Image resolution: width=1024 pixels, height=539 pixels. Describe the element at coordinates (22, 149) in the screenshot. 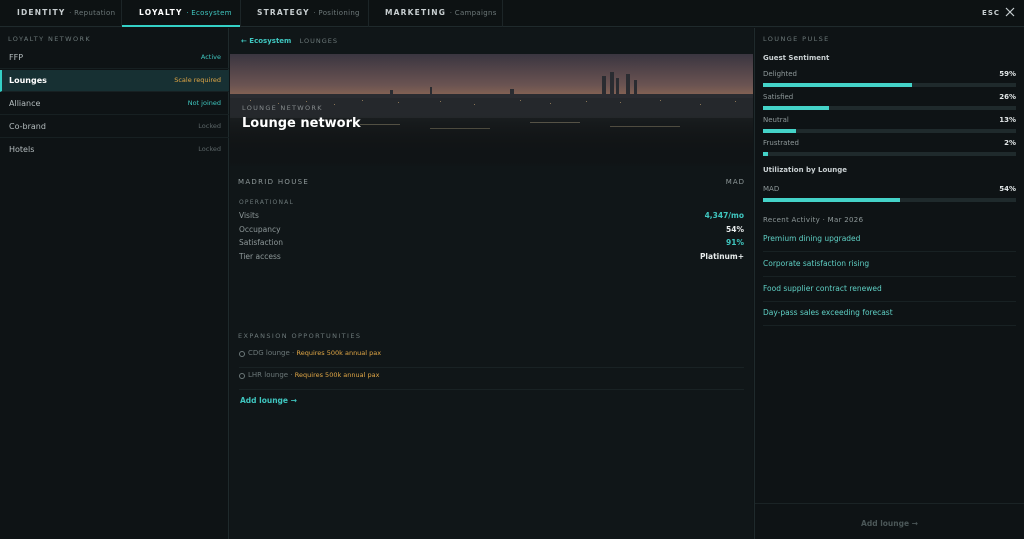

I see `nav-item-label: Hotels` at that location.